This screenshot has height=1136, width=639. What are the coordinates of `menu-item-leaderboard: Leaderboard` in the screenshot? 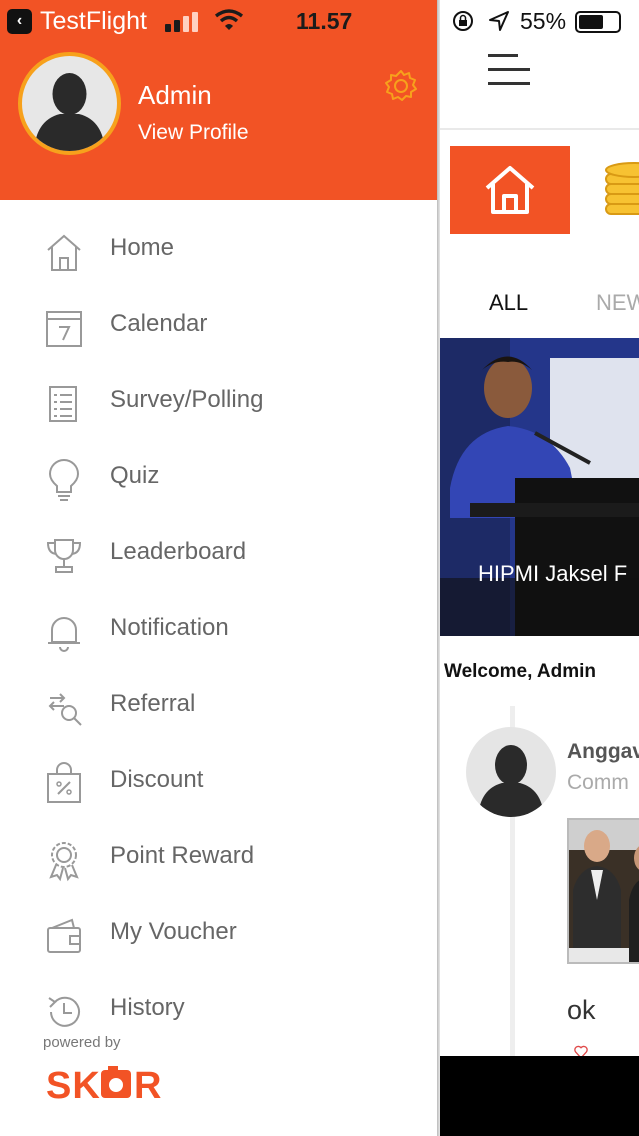 It's located at (218, 572).